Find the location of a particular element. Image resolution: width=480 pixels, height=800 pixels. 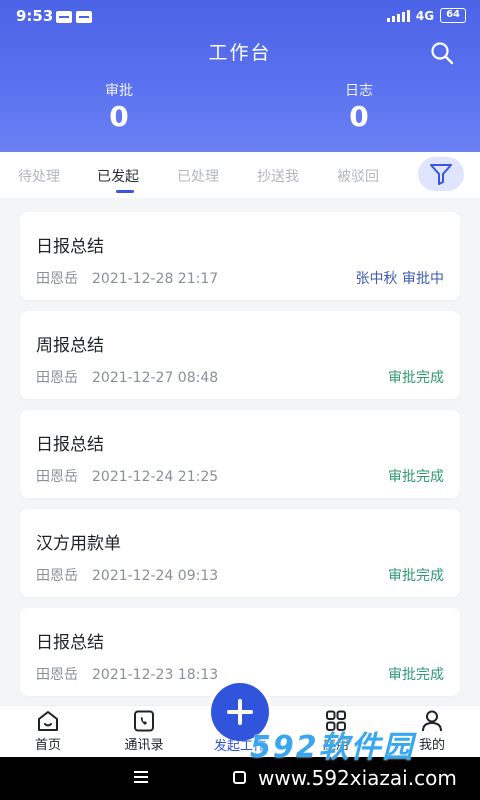

nav-label: 我的 is located at coordinates (431, 745).